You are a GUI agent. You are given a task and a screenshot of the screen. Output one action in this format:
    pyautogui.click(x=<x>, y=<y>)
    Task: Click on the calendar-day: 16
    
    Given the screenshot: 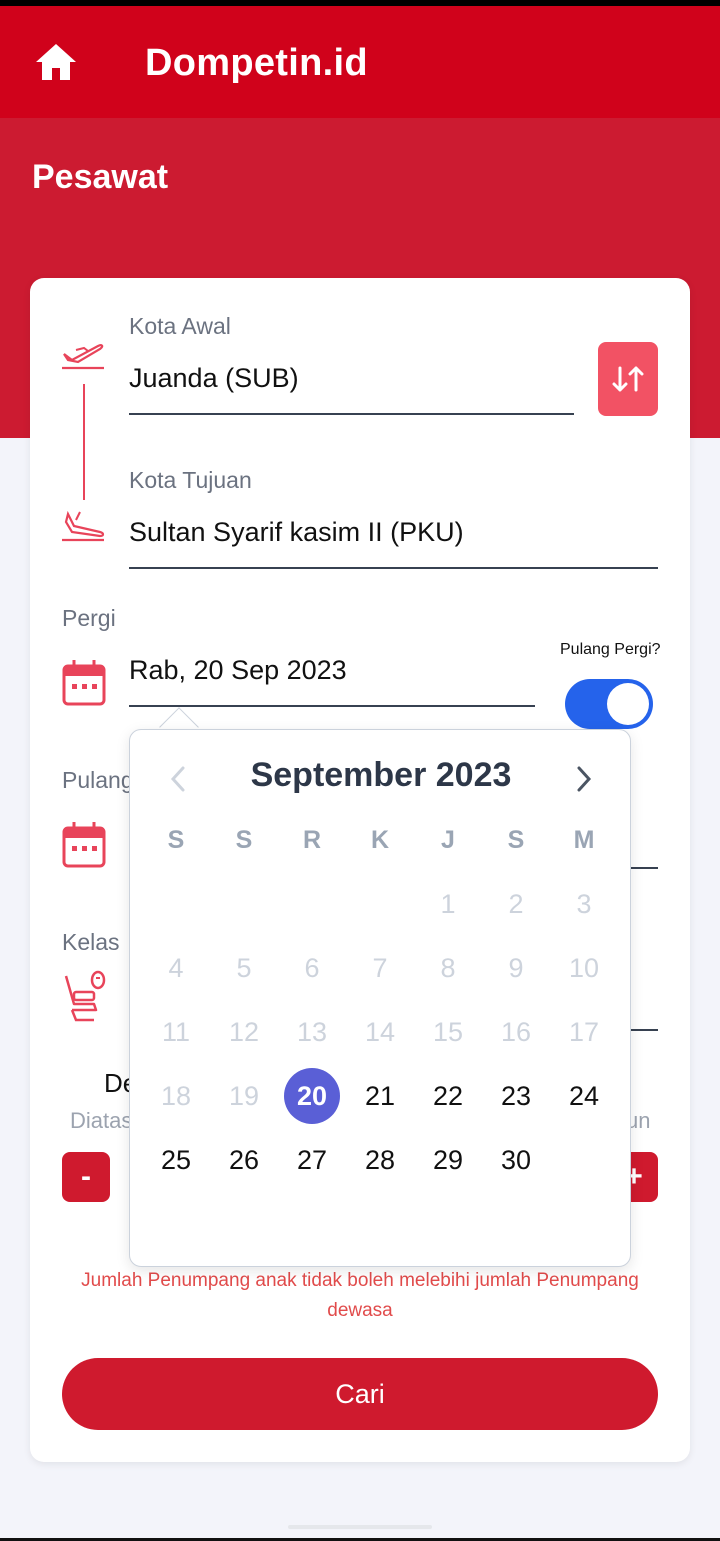 What is the action you would take?
    pyautogui.click(x=516, y=1031)
    